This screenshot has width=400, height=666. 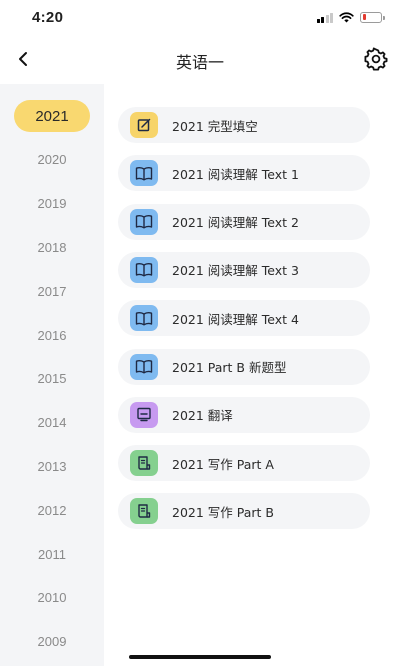 I want to click on translate-icon, so click(x=144, y=414).